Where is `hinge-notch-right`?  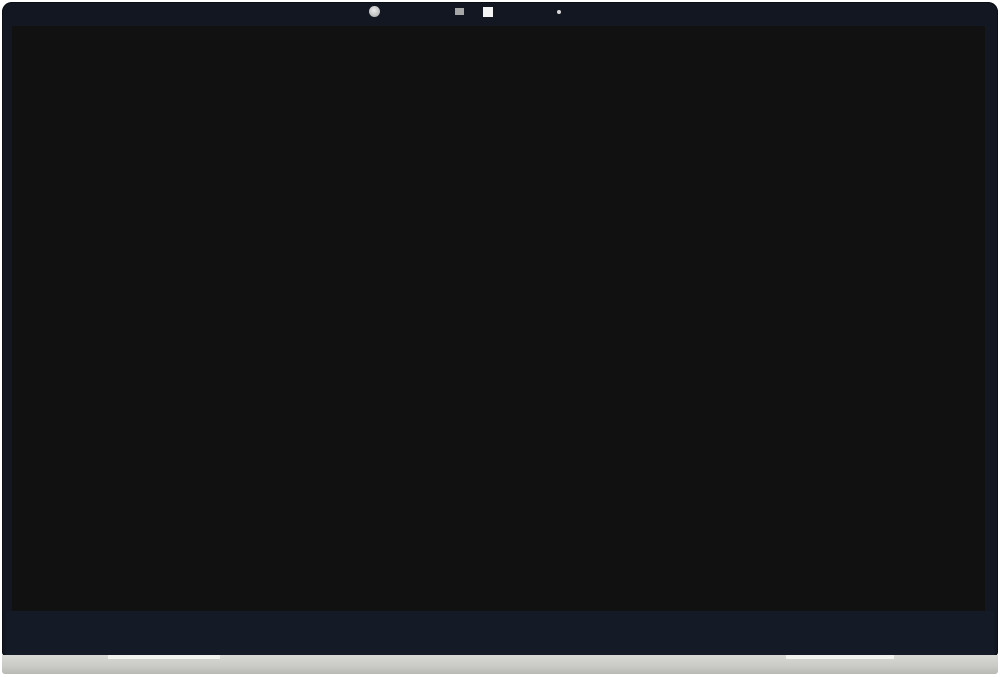 hinge-notch-right is located at coordinates (840, 657).